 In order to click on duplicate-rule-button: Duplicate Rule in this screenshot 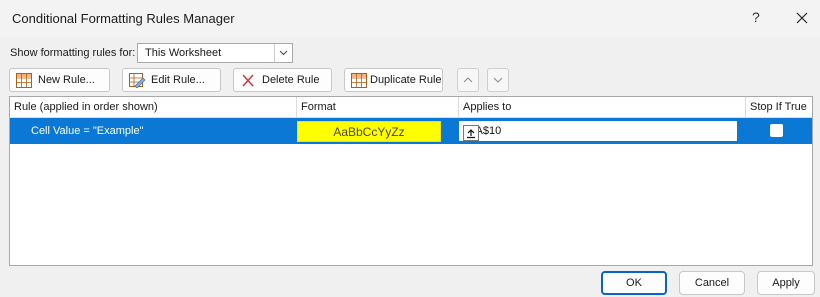, I will do `click(393, 80)`.